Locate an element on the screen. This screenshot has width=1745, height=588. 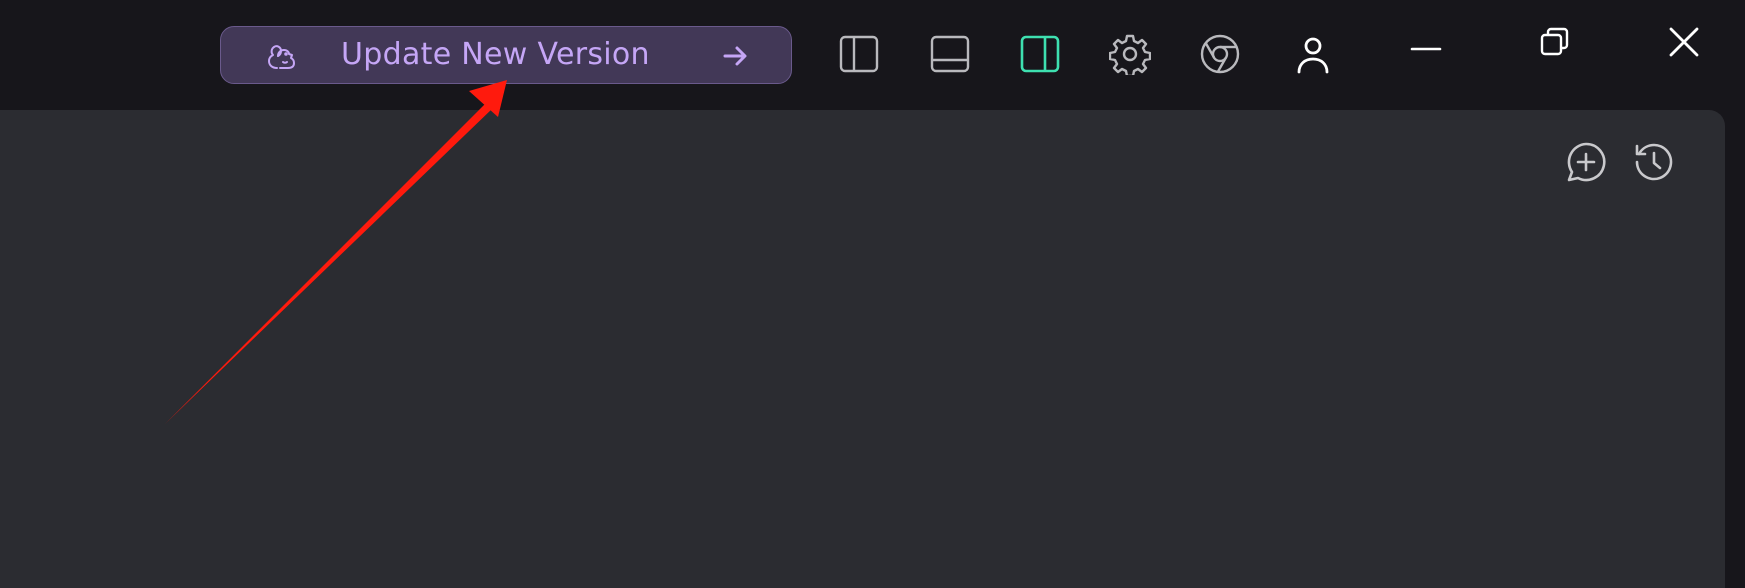
new-chat-button is located at coordinates (1586, 162).